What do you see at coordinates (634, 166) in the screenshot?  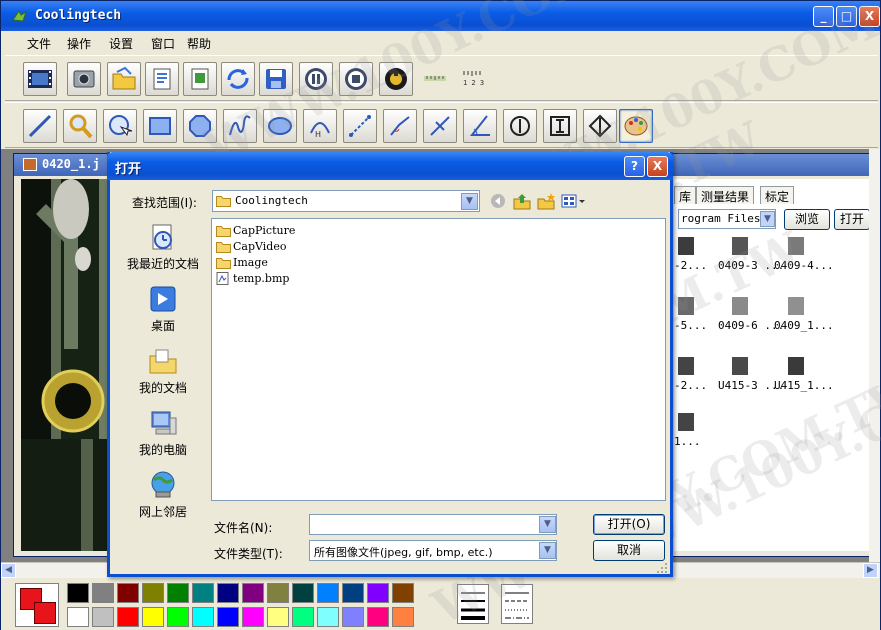 I see `help-button: ?` at bounding box center [634, 166].